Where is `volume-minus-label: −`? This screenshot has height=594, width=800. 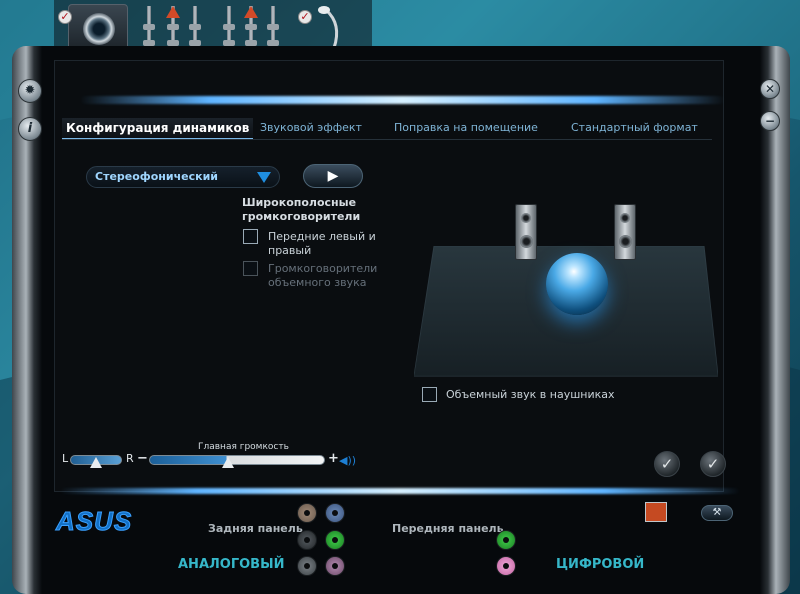
volume-minus-label: − is located at coordinates (142, 458).